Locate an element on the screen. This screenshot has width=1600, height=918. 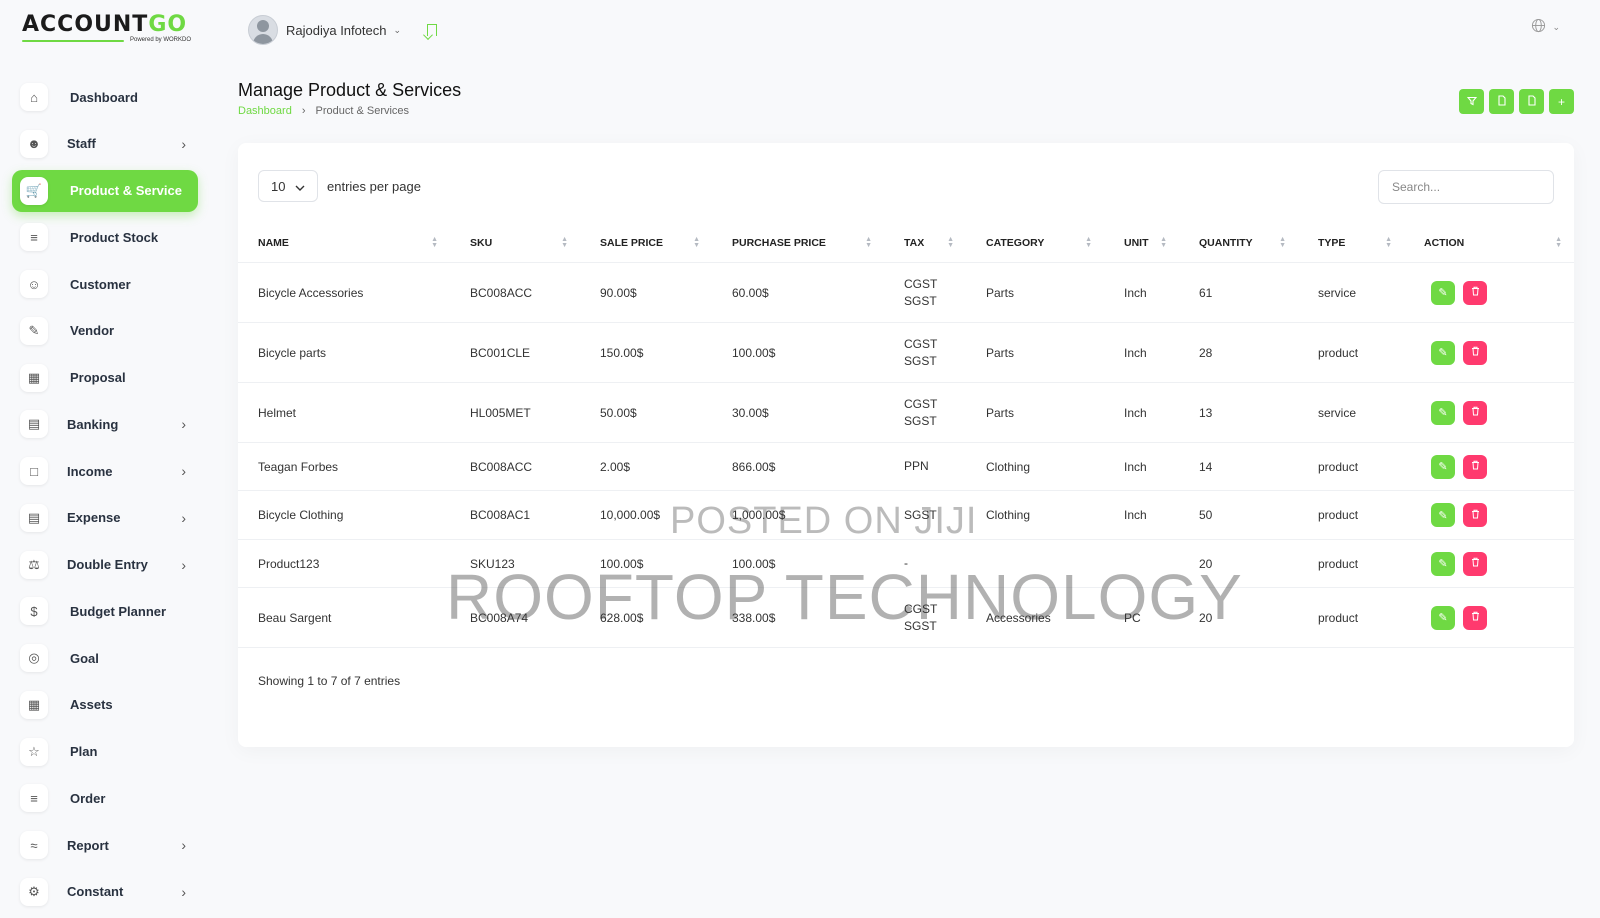
column-header-sale-price: SALE PRICE ▲ ▼ is located at coordinates (646, 243).